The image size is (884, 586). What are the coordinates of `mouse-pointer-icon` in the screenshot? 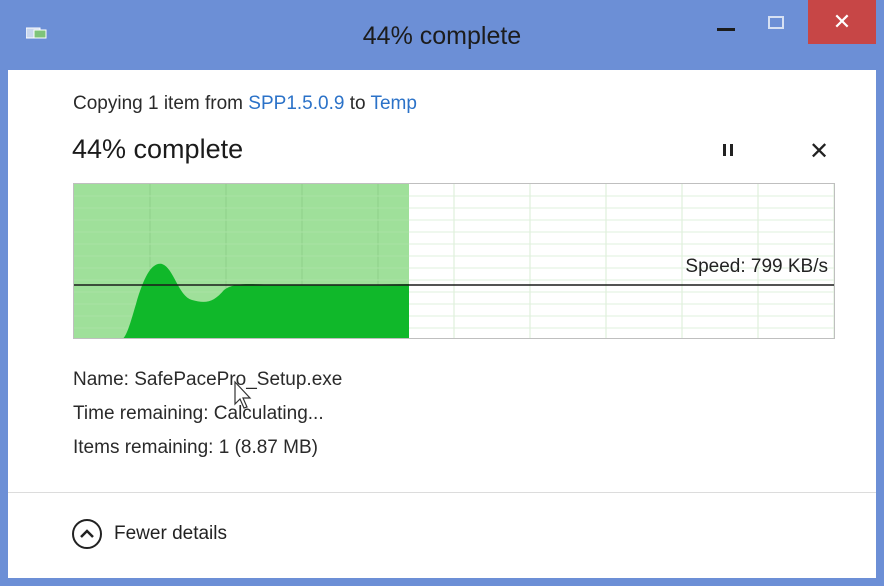 It's located at (243, 394).